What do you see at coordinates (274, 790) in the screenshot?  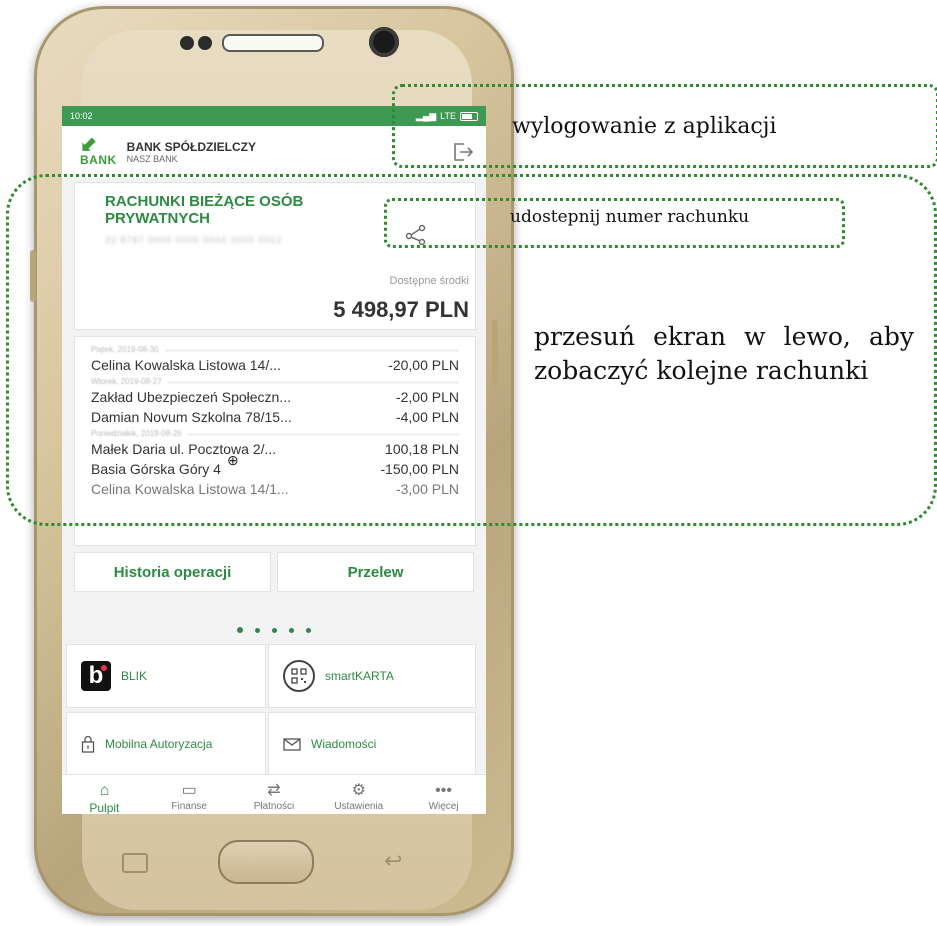 I see `transfer-icon: ⇄` at bounding box center [274, 790].